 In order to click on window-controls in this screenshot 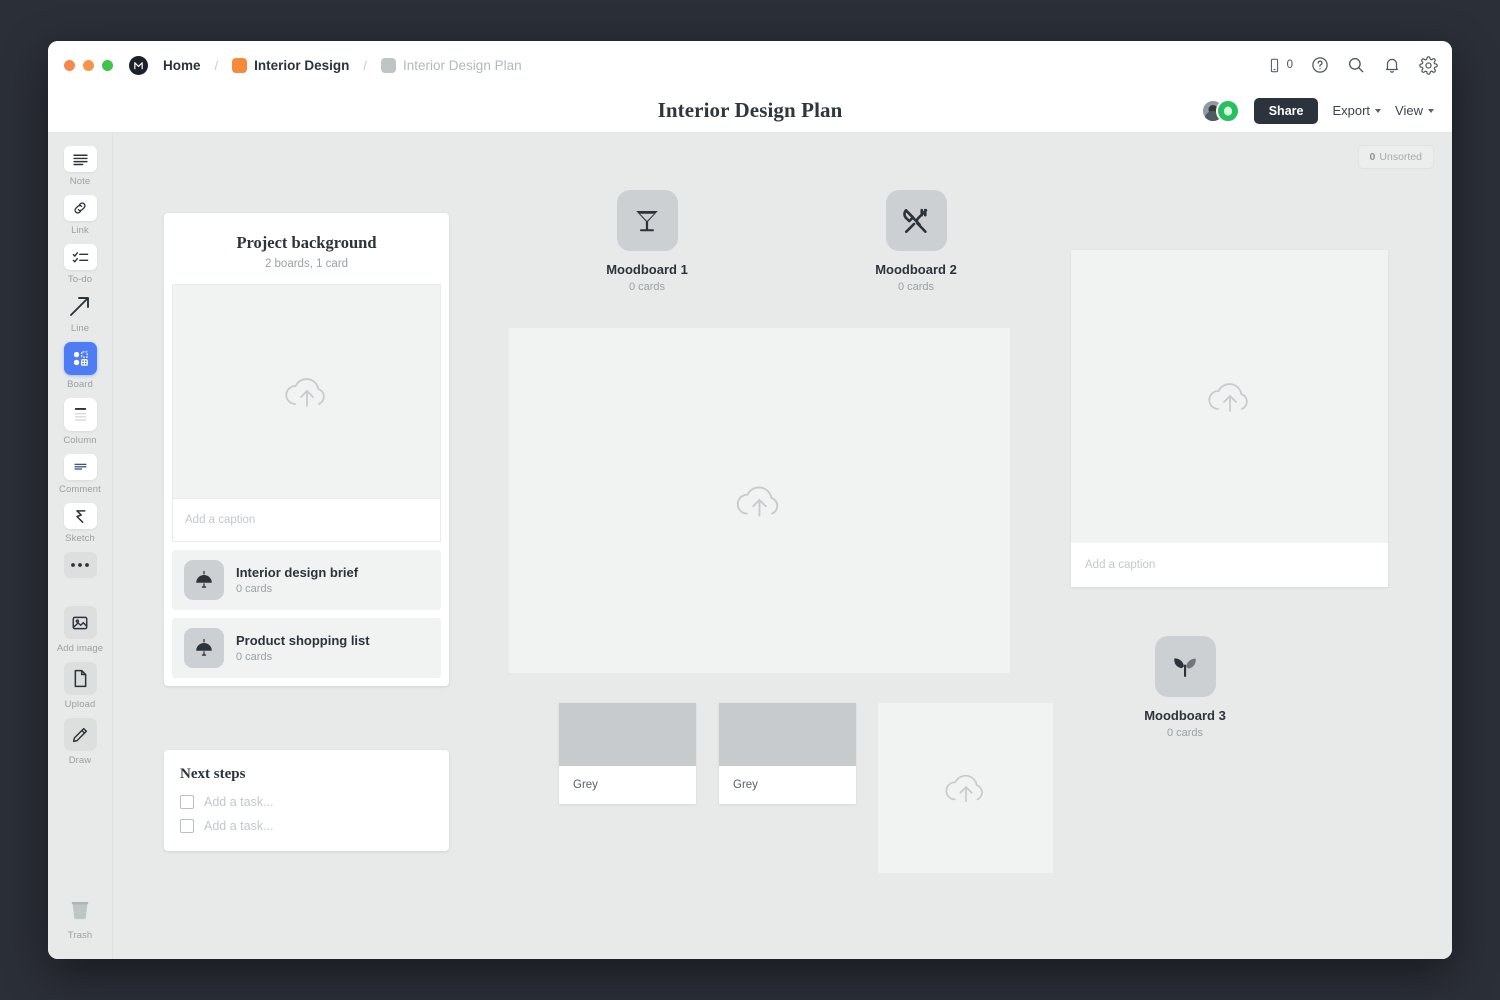, I will do `click(88, 65)`.